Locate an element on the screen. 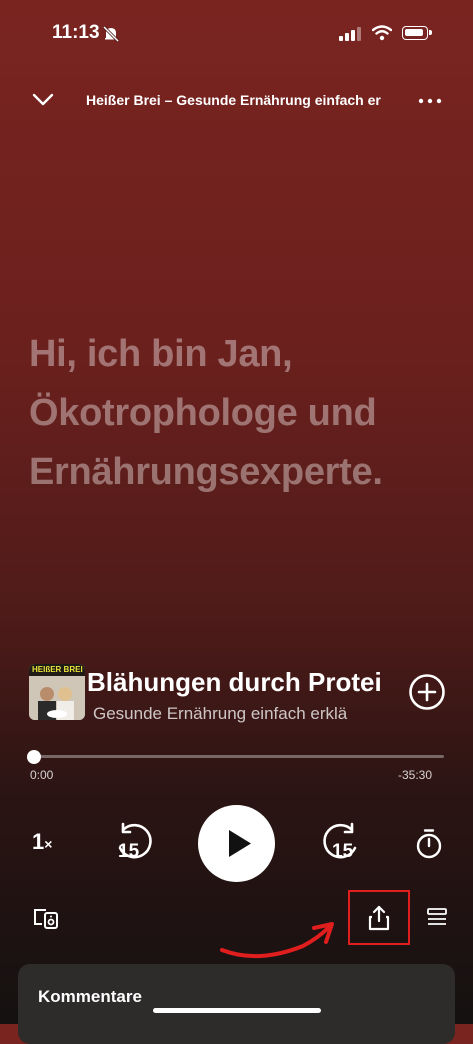 The image size is (473, 1044). annotation-arrow is located at coordinates (277, 940).